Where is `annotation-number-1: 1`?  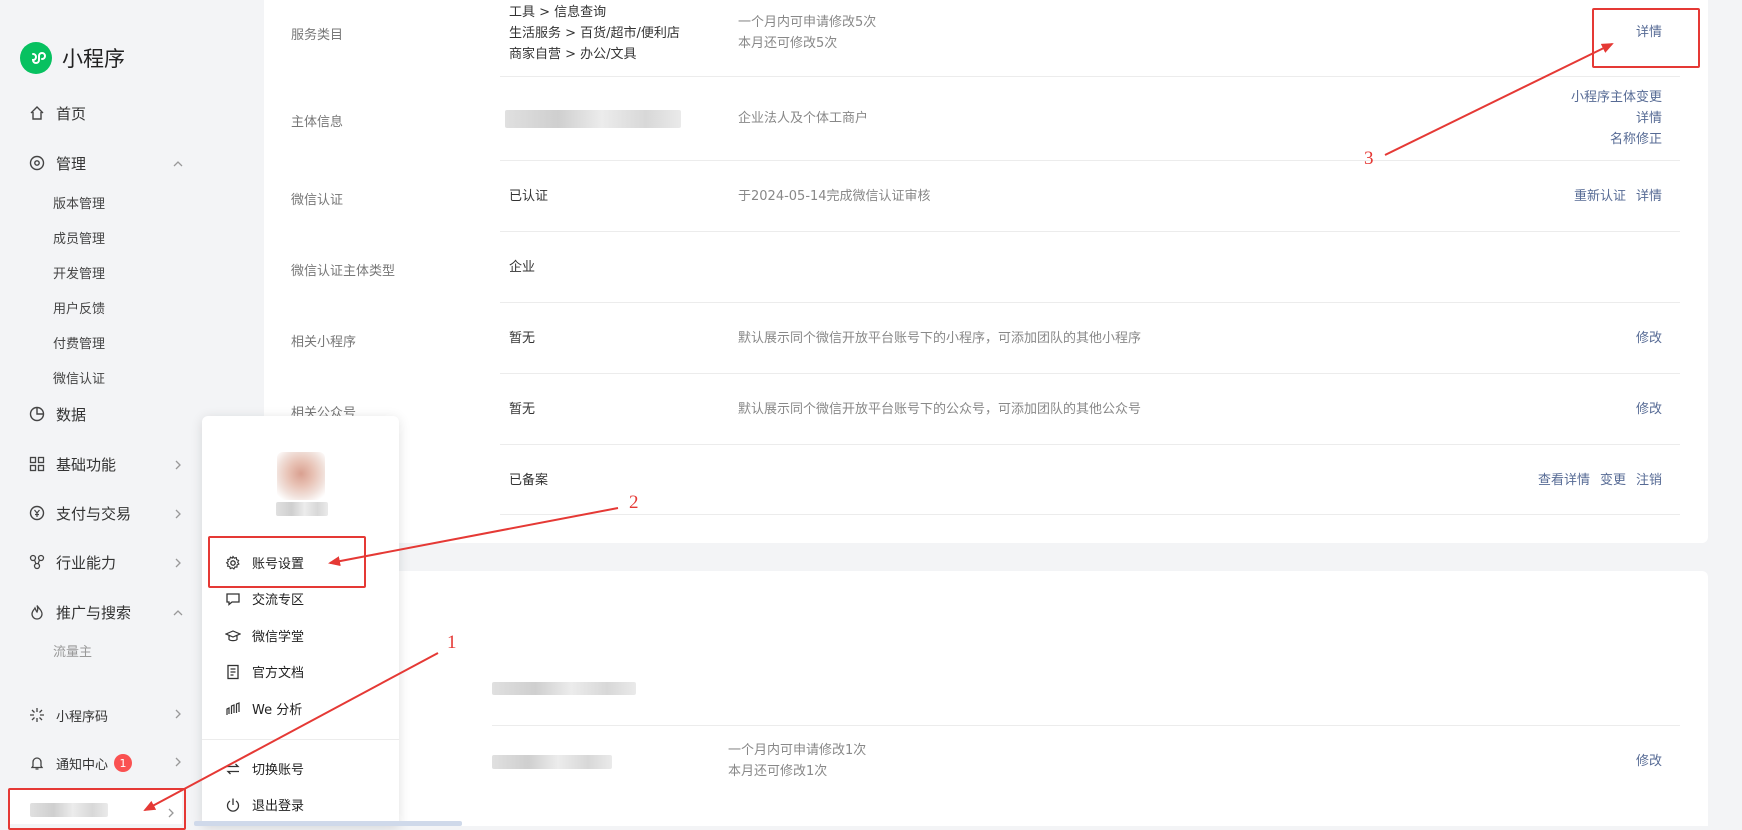 annotation-number-1: 1 is located at coordinates (452, 642).